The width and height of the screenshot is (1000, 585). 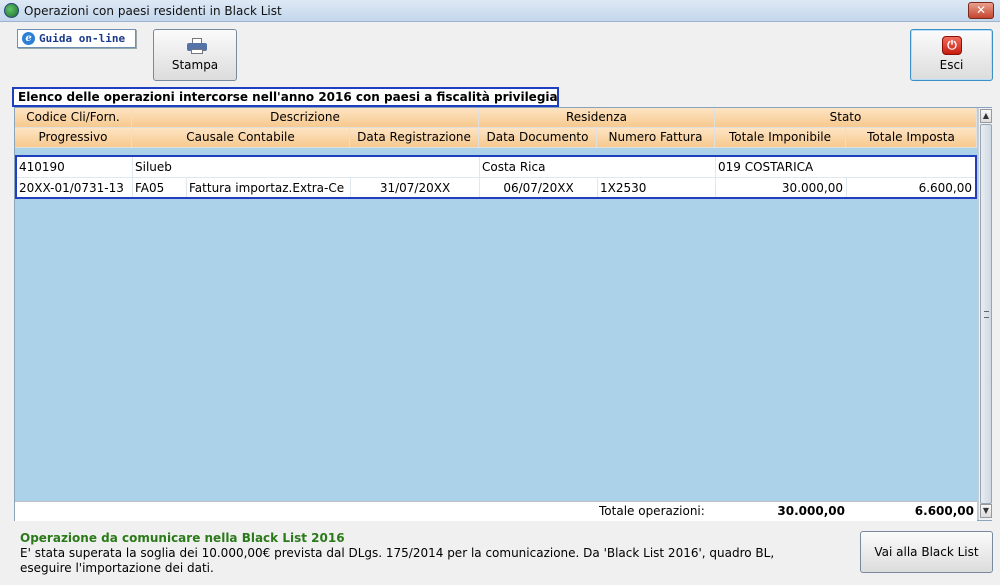 What do you see at coordinates (986, 116) in the screenshot?
I see `scroll-up-icon: ▲` at bounding box center [986, 116].